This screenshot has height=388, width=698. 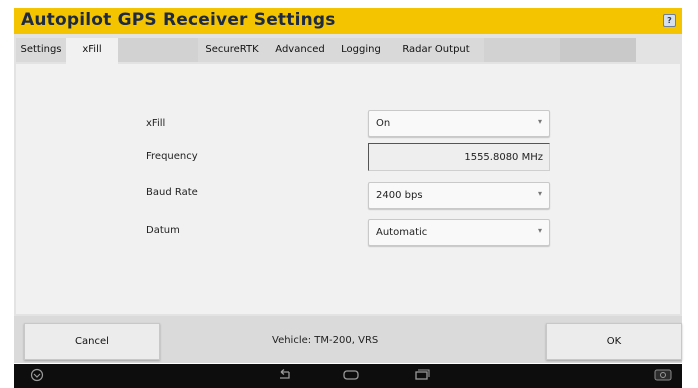 I want to click on home-icon, so click(x=351, y=377).